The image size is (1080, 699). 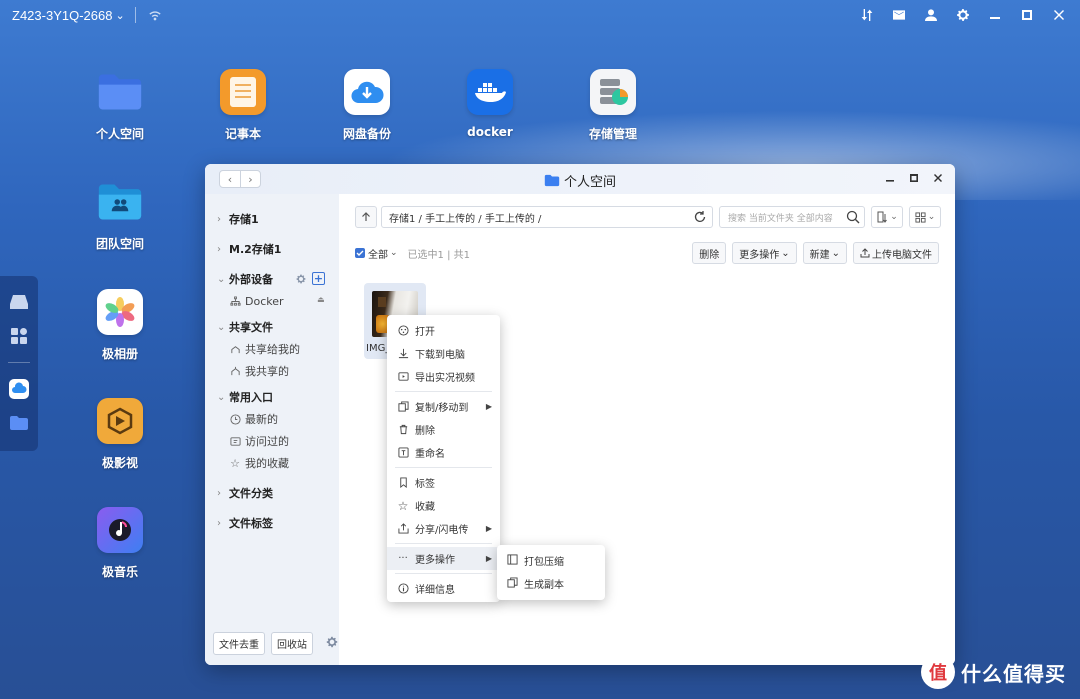 I want to click on more-operations-submenu: 打包压缩 生成副本, so click(x=551, y=572).